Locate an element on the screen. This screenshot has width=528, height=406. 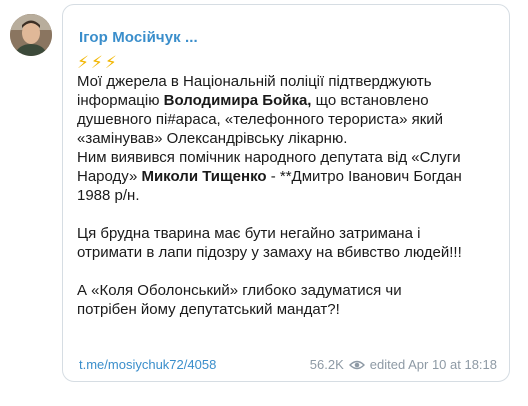
avatar-photo is located at coordinates (31, 35).